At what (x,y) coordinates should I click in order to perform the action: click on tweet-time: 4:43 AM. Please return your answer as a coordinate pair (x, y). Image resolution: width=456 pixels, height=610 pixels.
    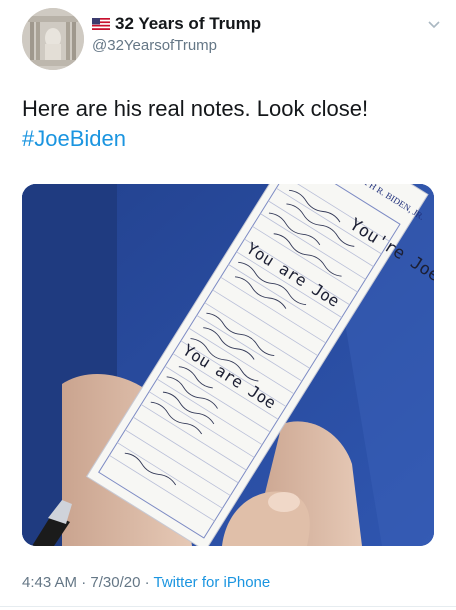
    Looking at the image, I should click on (49, 582).